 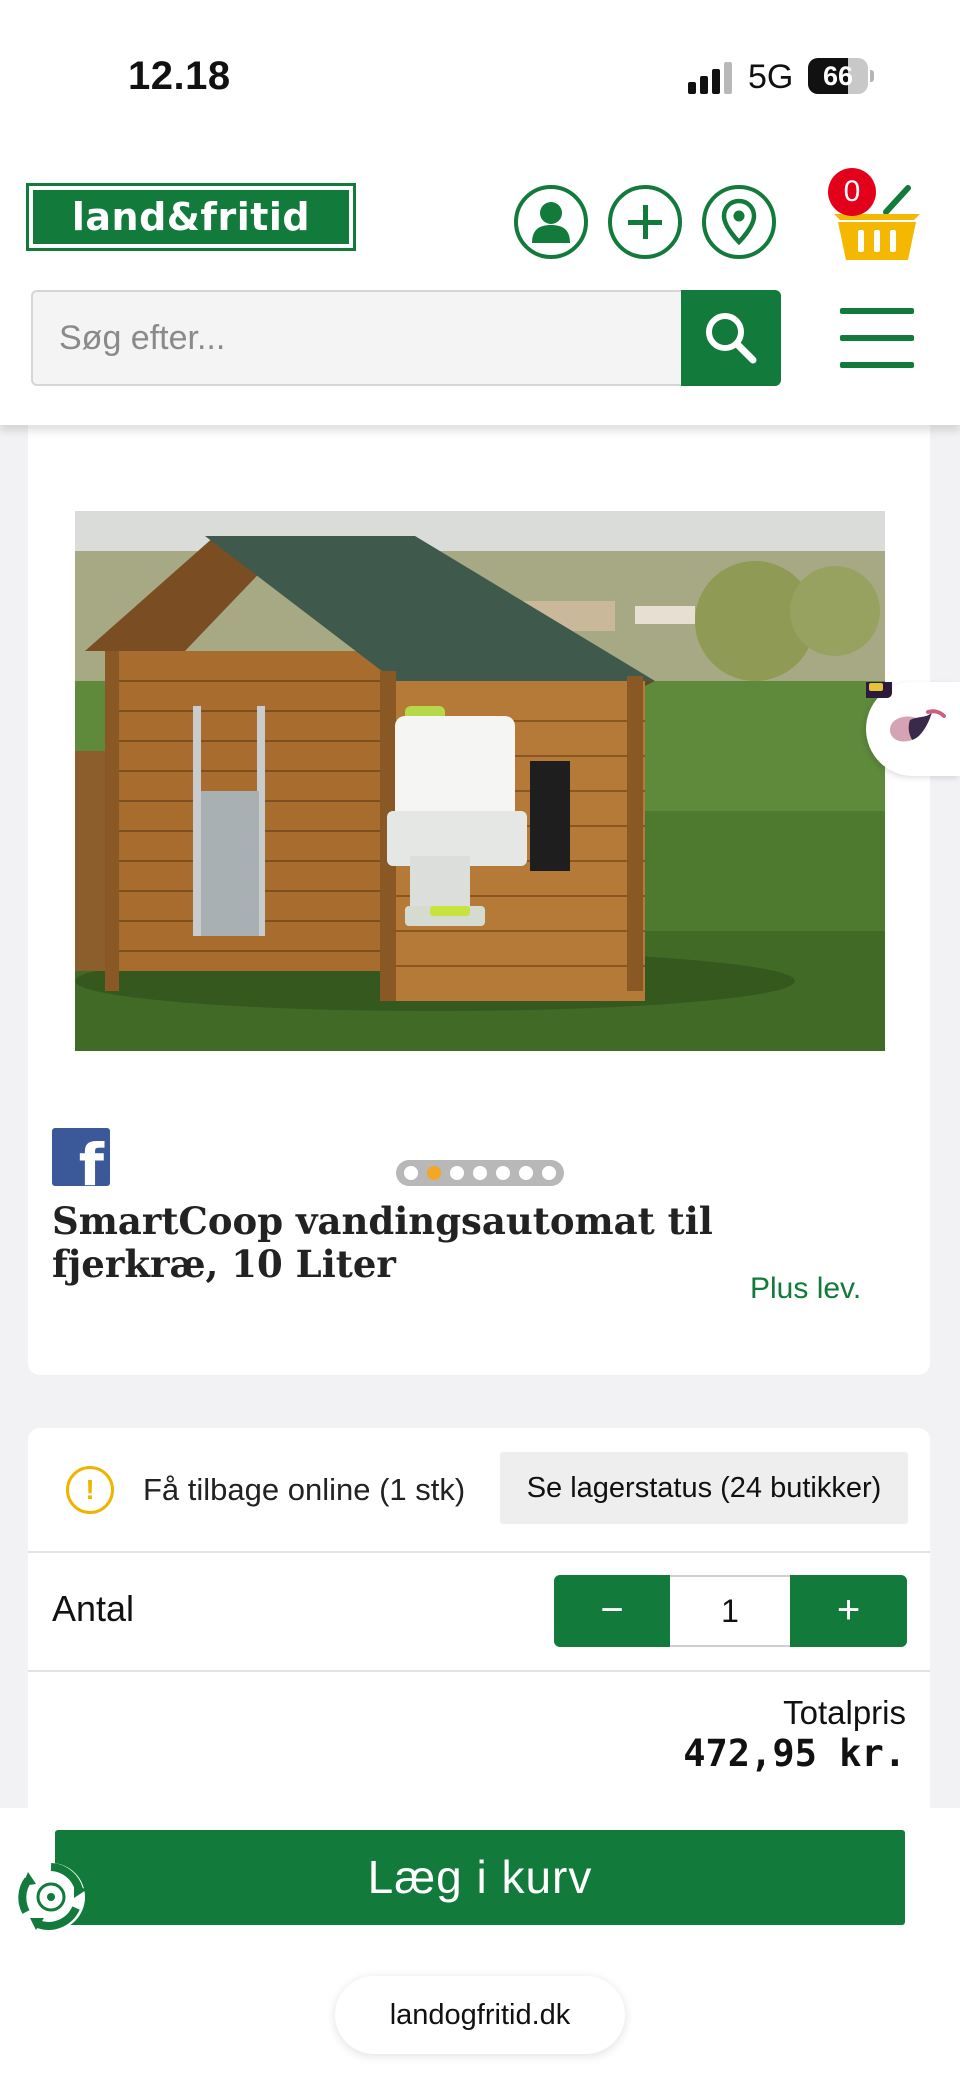 What do you see at coordinates (91, 1158) in the screenshot?
I see `facebook-icon: f` at bounding box center [91, 1158].